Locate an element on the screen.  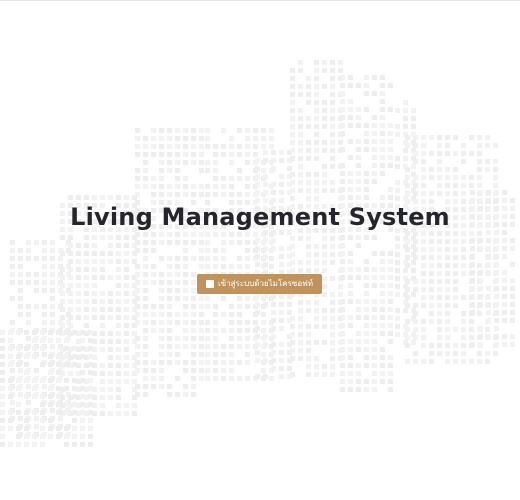
microsoft-login-button: เข้าสู่ระบบด้วยไมโครซอฟท์ is located at coordinates (259, 284).